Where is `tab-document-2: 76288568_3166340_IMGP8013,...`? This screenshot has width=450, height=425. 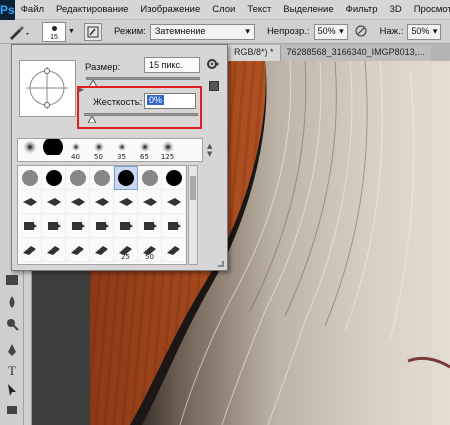
tab-document-2: 76288568_3166340_IMGP8013,... is located at coordinates (355, 53).